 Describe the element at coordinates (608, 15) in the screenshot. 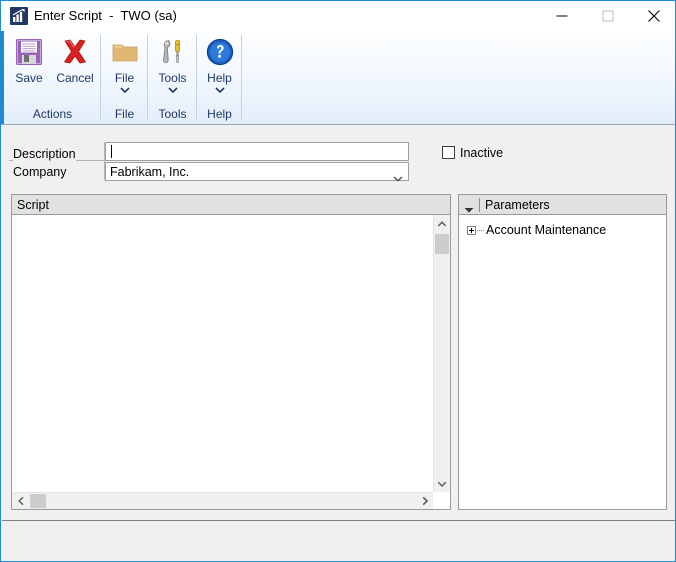

I see `maximize-button` at that location.